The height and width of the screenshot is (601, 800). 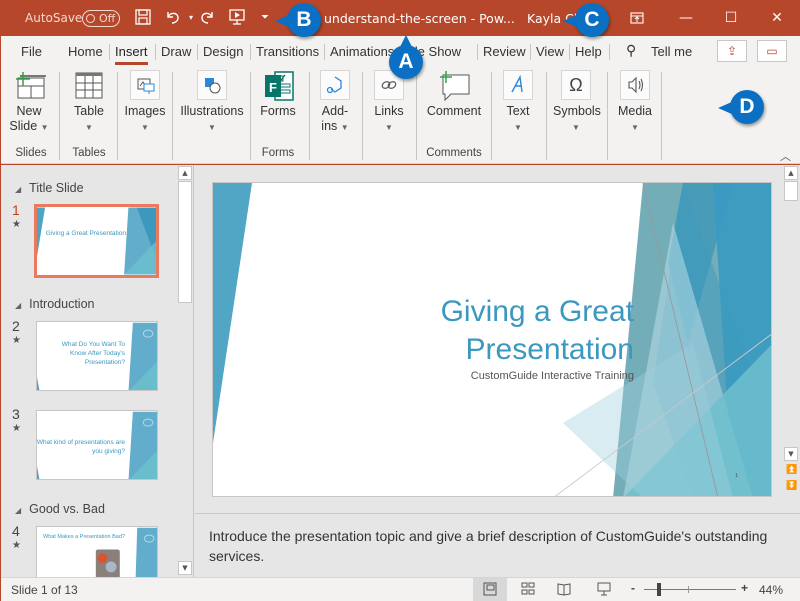 What do you see at coordinates (454, 94) in the screenshot?
I see `comment-button: Comment` at bounding box center [454, 94].